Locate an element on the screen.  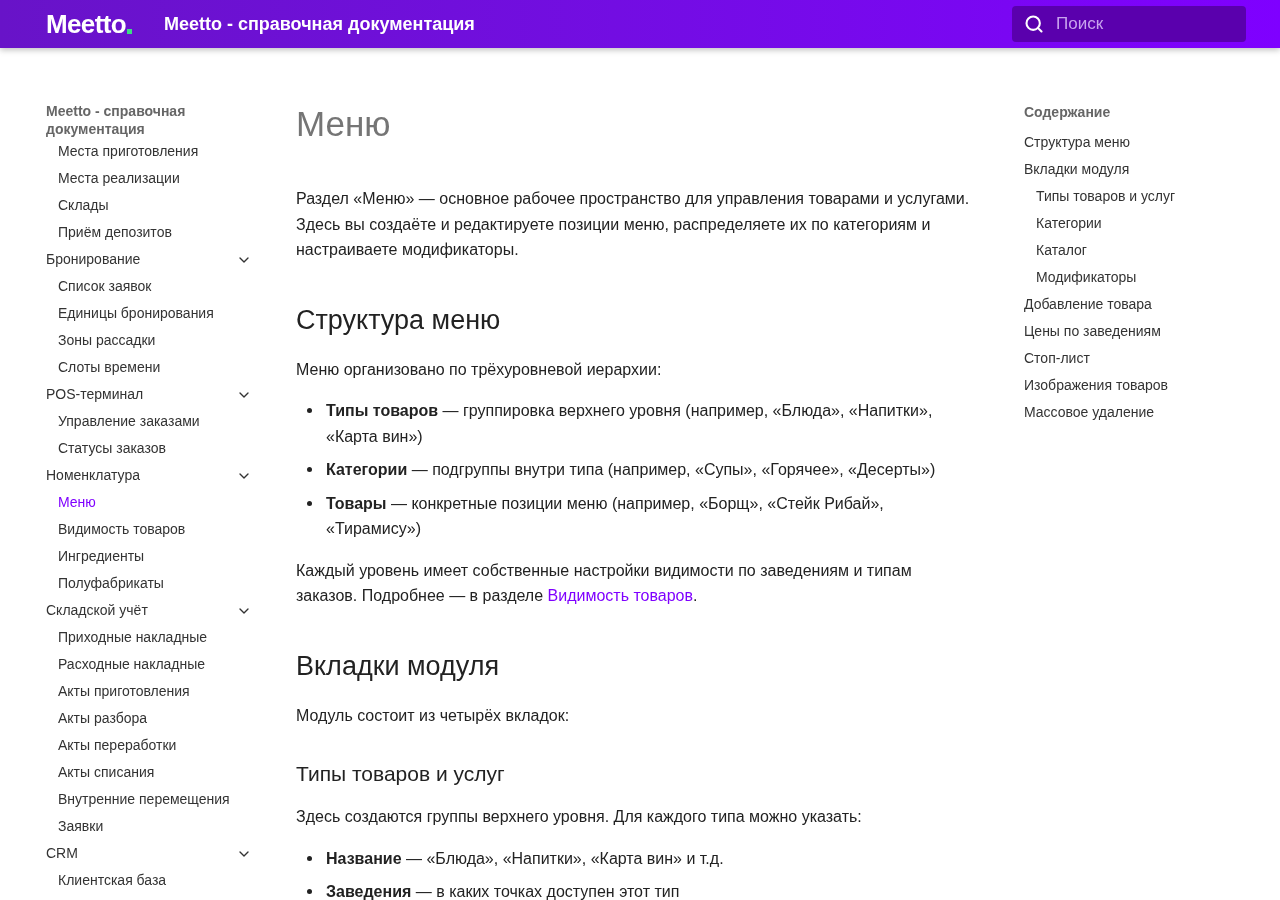
section-heading: Структура меню is located at coordinates (399, 320).